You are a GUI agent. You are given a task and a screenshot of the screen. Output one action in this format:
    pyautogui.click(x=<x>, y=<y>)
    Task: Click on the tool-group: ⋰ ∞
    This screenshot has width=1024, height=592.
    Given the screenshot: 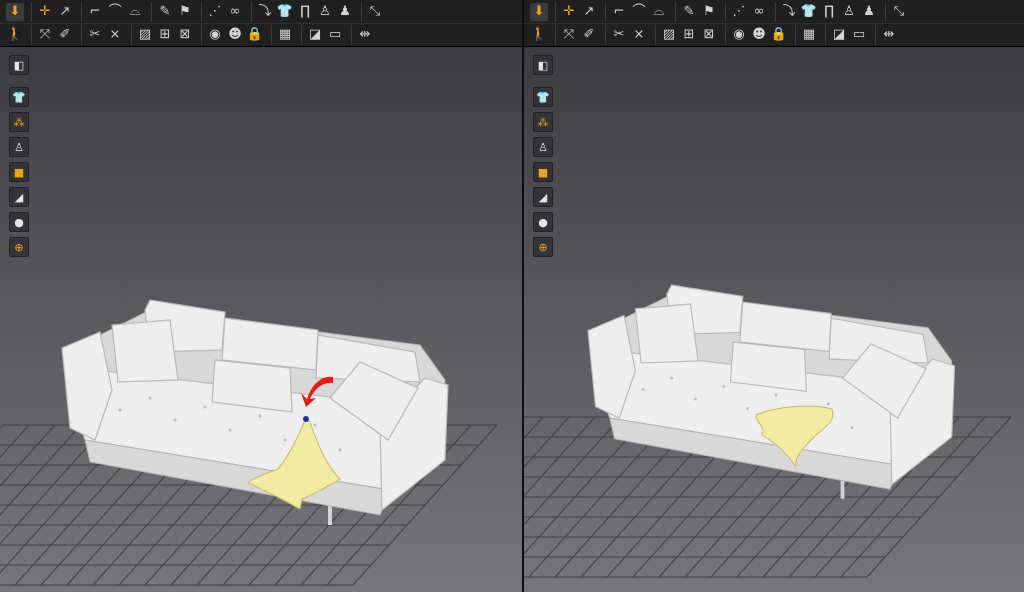 What is the action you would take?
    pyautogui.click(x=748, y=12)
    